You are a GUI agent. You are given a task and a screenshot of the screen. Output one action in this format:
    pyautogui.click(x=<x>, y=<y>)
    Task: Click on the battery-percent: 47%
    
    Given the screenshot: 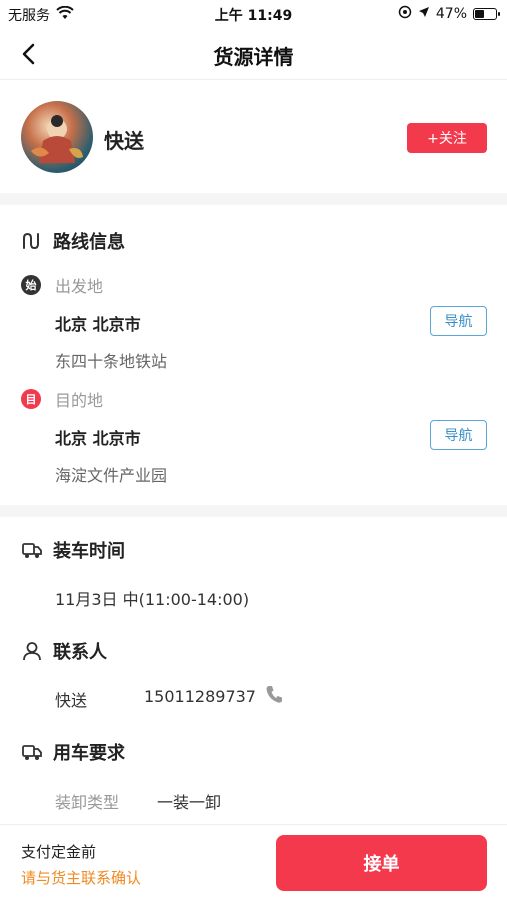 What is the action you would take?
    pyautogui.click(x=451, y=14)
    